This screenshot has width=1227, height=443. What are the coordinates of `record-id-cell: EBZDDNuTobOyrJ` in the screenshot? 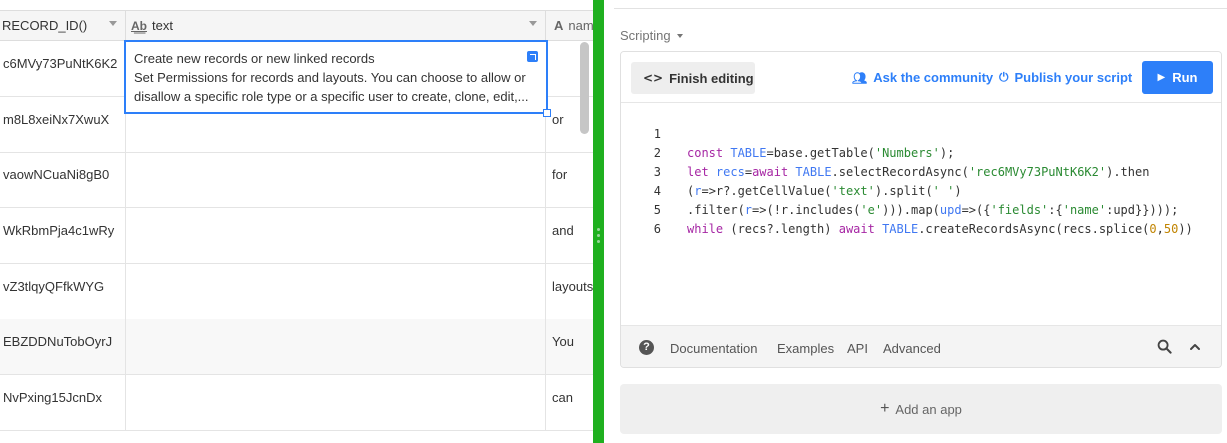 It's located at (63, 346).